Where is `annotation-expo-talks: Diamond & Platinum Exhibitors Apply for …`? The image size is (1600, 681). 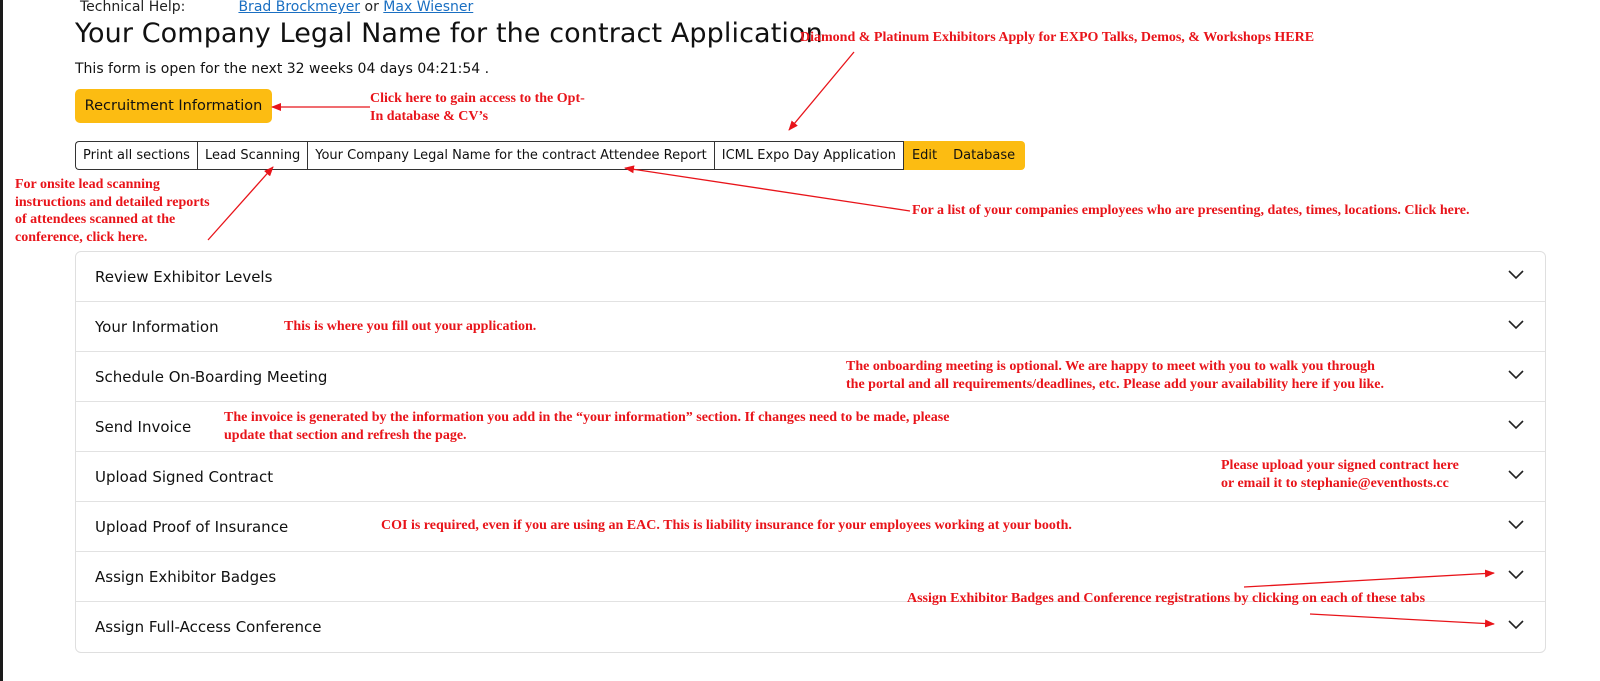 annotation-expo-talks: Diamond & Platinum Exhibitors Apply for … is located at coordinates (1057, 37).